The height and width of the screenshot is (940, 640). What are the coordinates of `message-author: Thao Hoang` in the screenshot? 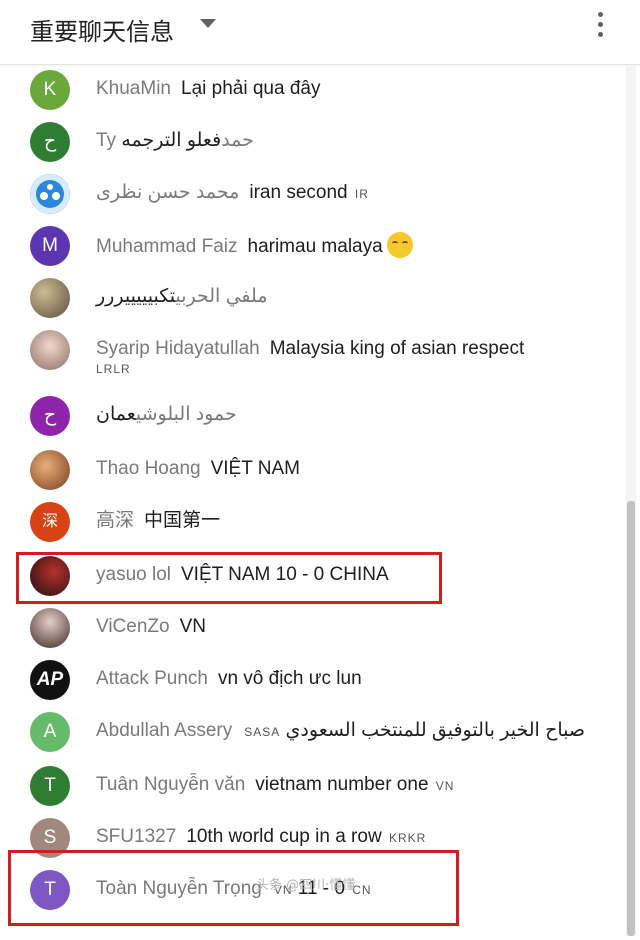 It's located at (148, 468).